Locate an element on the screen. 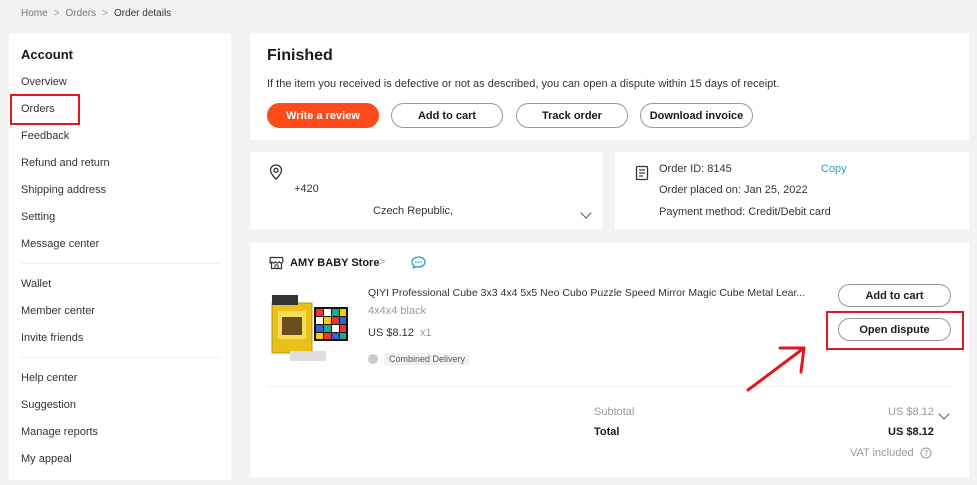 The height and width of the screenshot is (485, 977). sidebar-item-help-center: Help center is located at coordinates (49, 378).